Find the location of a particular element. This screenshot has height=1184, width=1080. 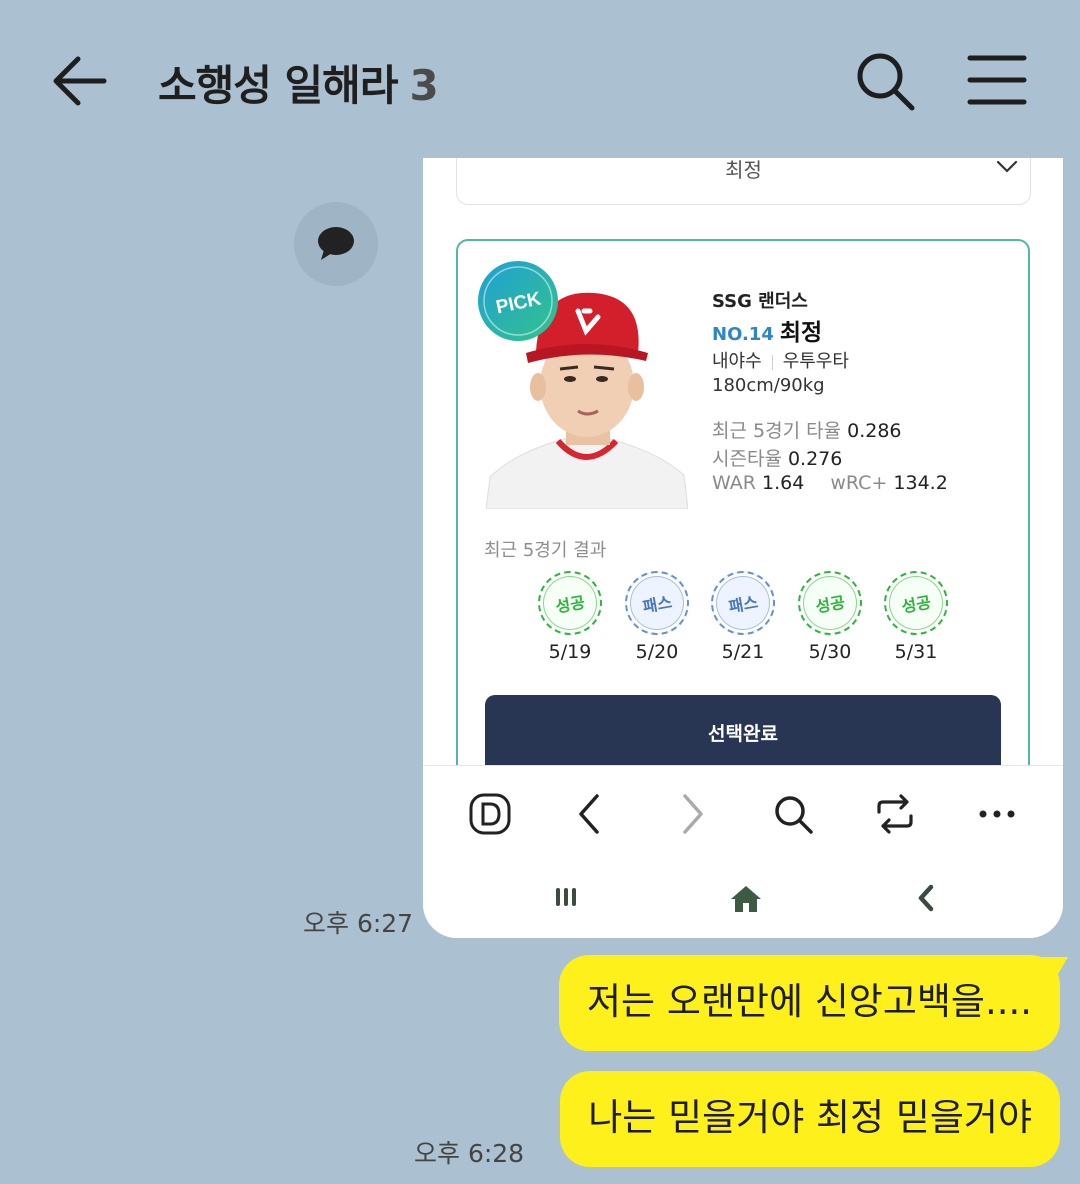

results-label: 최근 5경기 결과 is located at coordinates (545, 550).